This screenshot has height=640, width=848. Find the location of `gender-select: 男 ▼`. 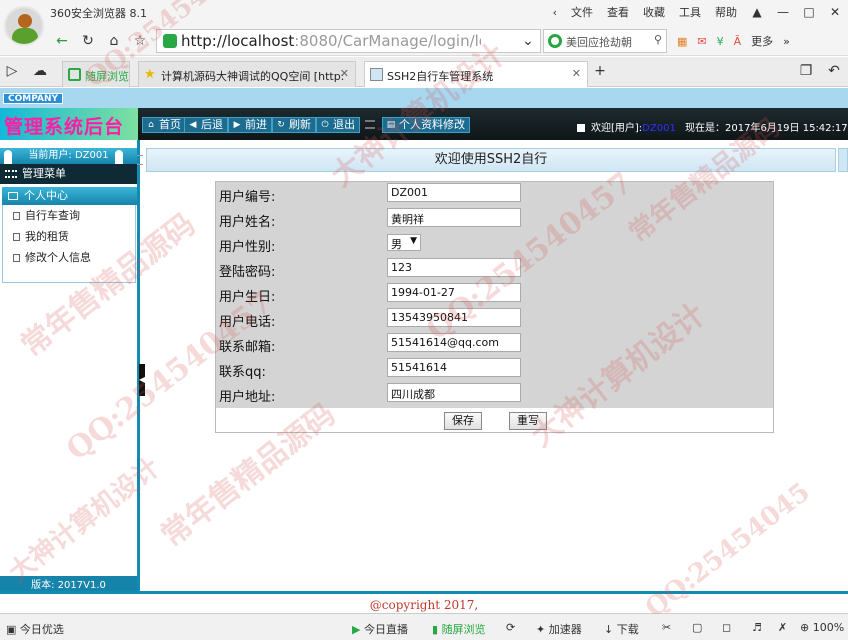

gender-select: 男 ▼ is located at coordinates (404, 242).